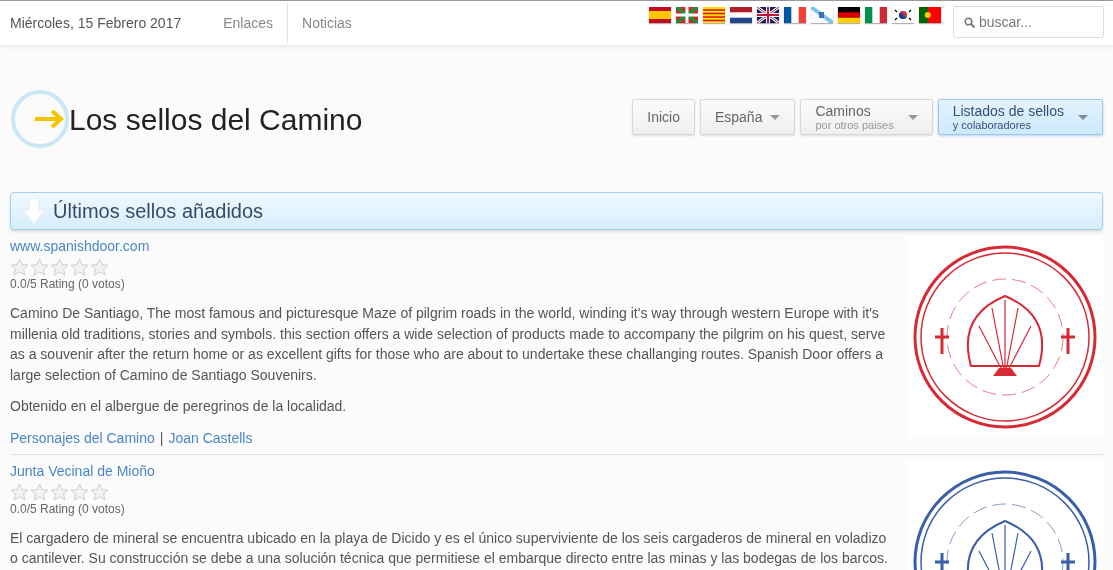  I want to click on tag-link: Joan Castells, so click(210, 437).